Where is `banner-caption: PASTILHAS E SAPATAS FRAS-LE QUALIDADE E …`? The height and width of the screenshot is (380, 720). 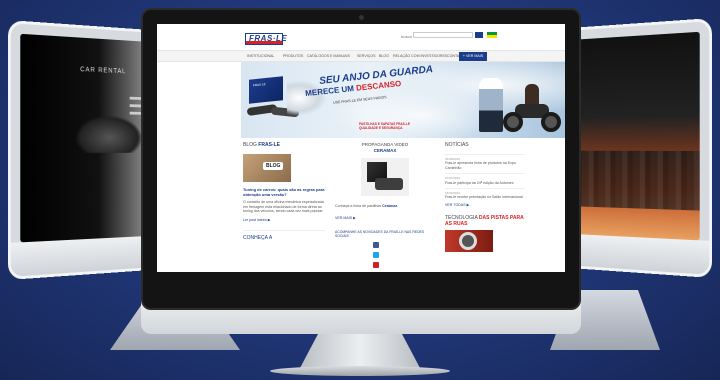 banner-caption: PASTILHAS E SAPATAS FRAS-LE QUALIDADE E … is located at coordinates (384, 126).